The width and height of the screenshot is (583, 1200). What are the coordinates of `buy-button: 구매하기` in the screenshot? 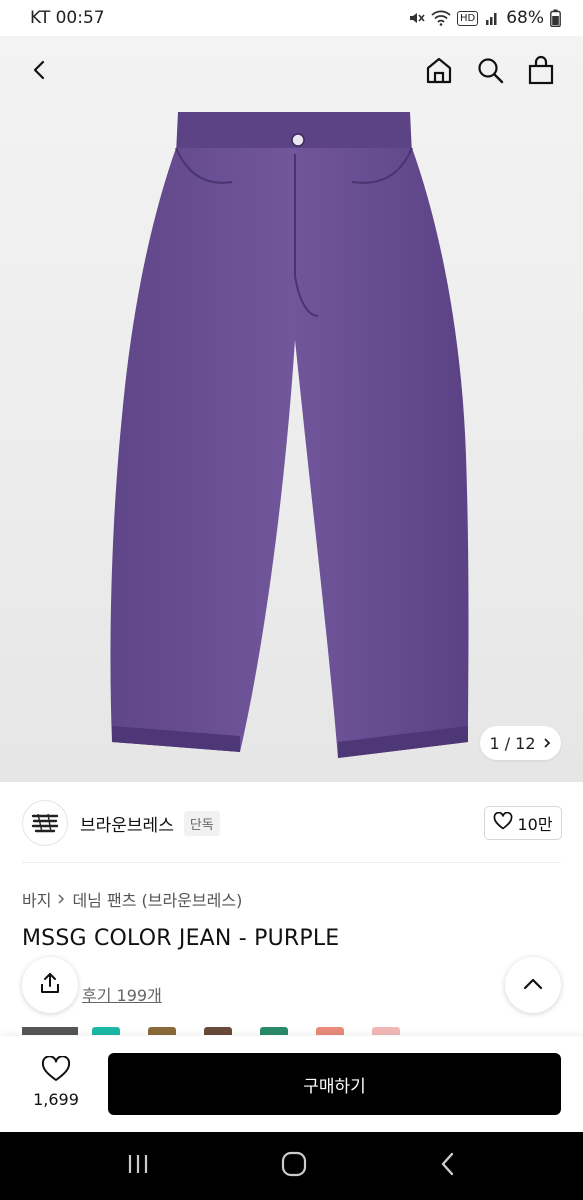 It's located at (334, 1084).